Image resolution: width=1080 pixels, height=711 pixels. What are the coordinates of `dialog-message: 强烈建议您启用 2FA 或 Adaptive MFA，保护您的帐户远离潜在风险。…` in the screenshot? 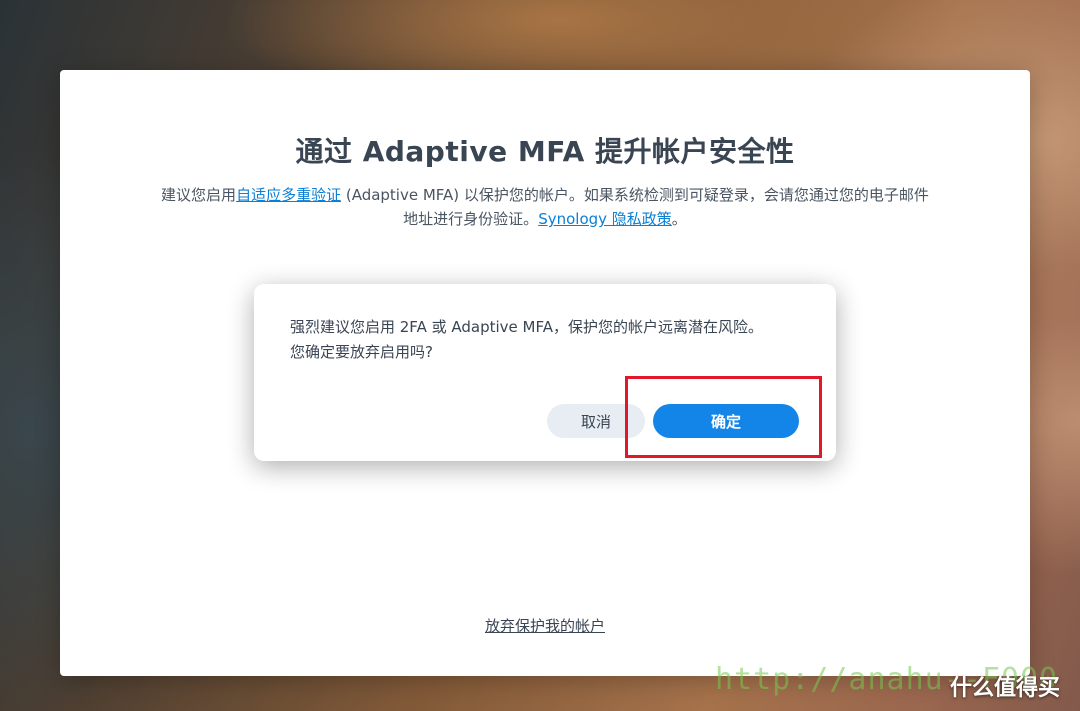 It's located at (548, 340).